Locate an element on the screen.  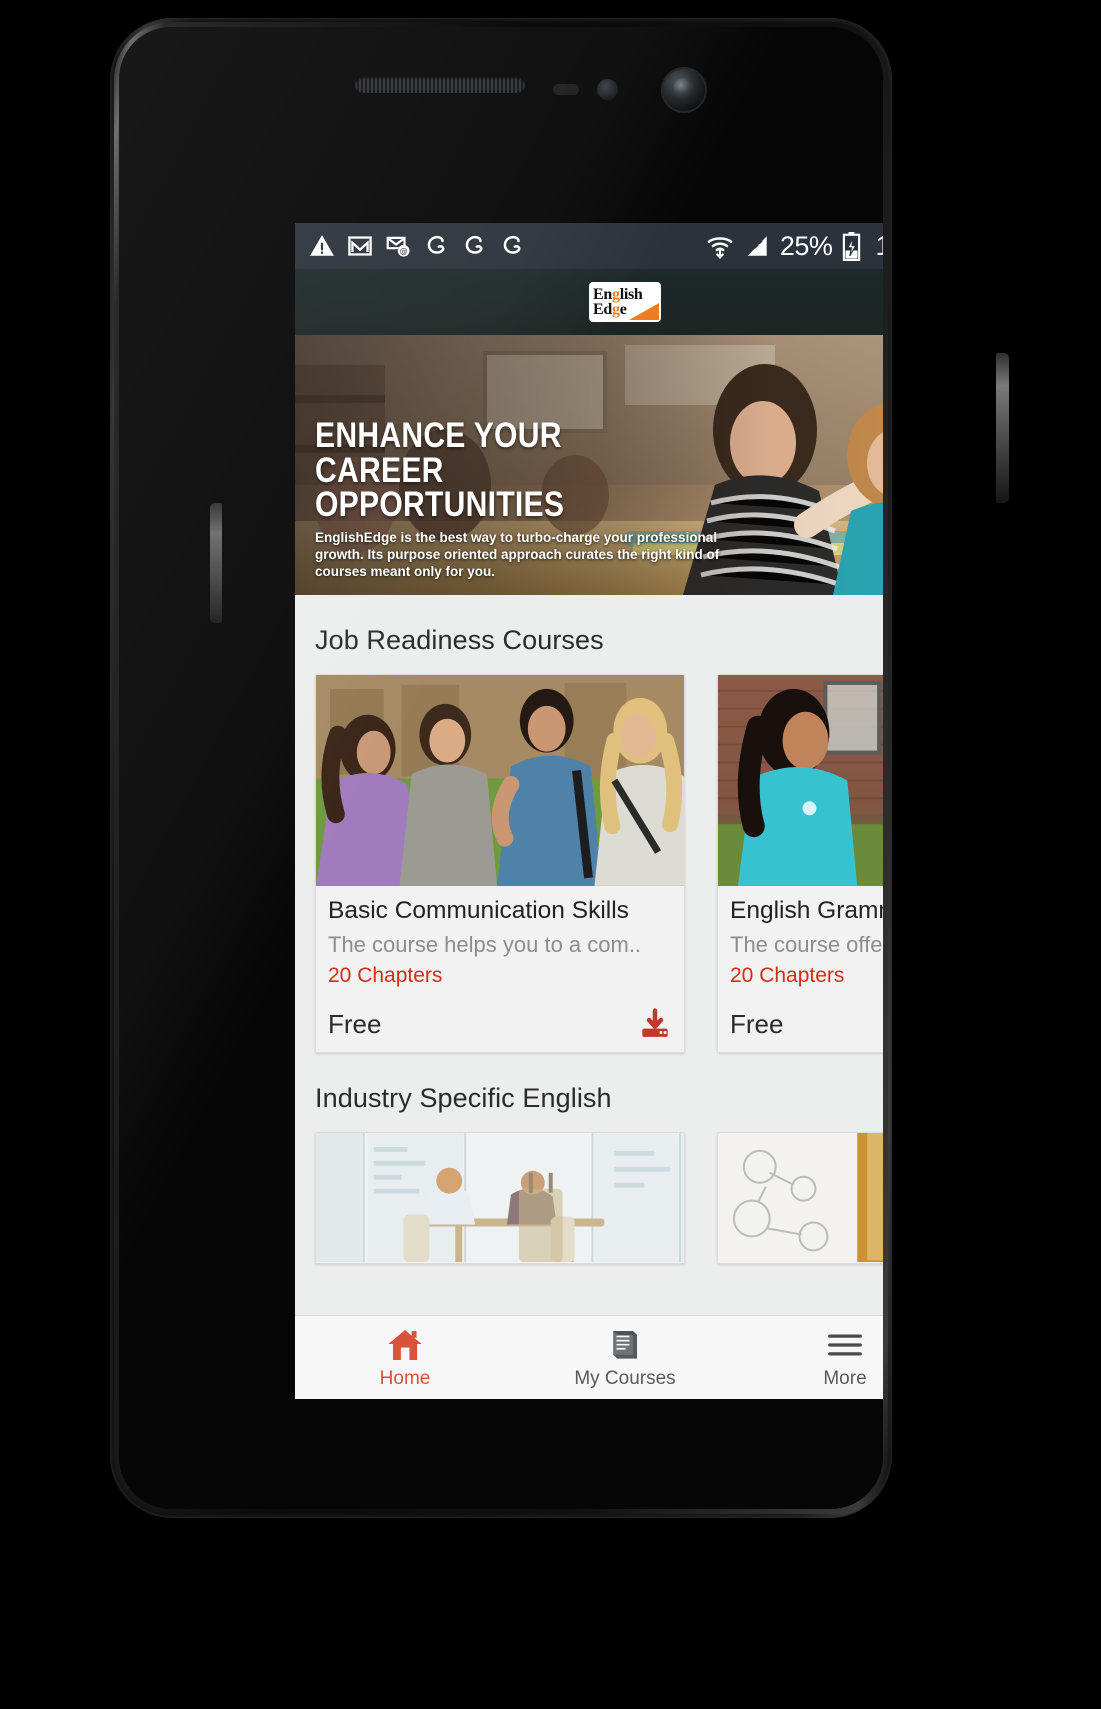
course-title: Basic Communication Skills is located at coordinates (478, 910).